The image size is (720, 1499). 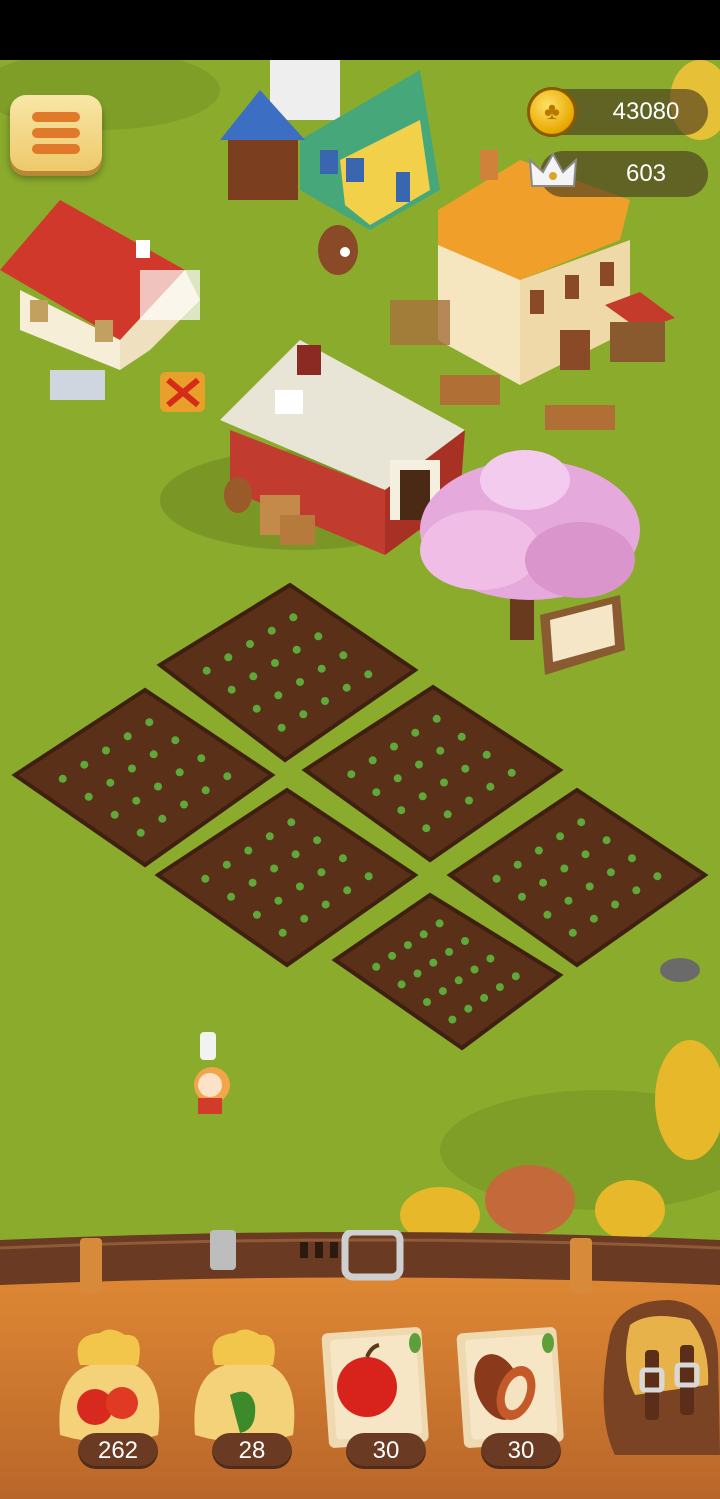 I want to click on apple-seed-count: 30, so click(x=386, y=1451).